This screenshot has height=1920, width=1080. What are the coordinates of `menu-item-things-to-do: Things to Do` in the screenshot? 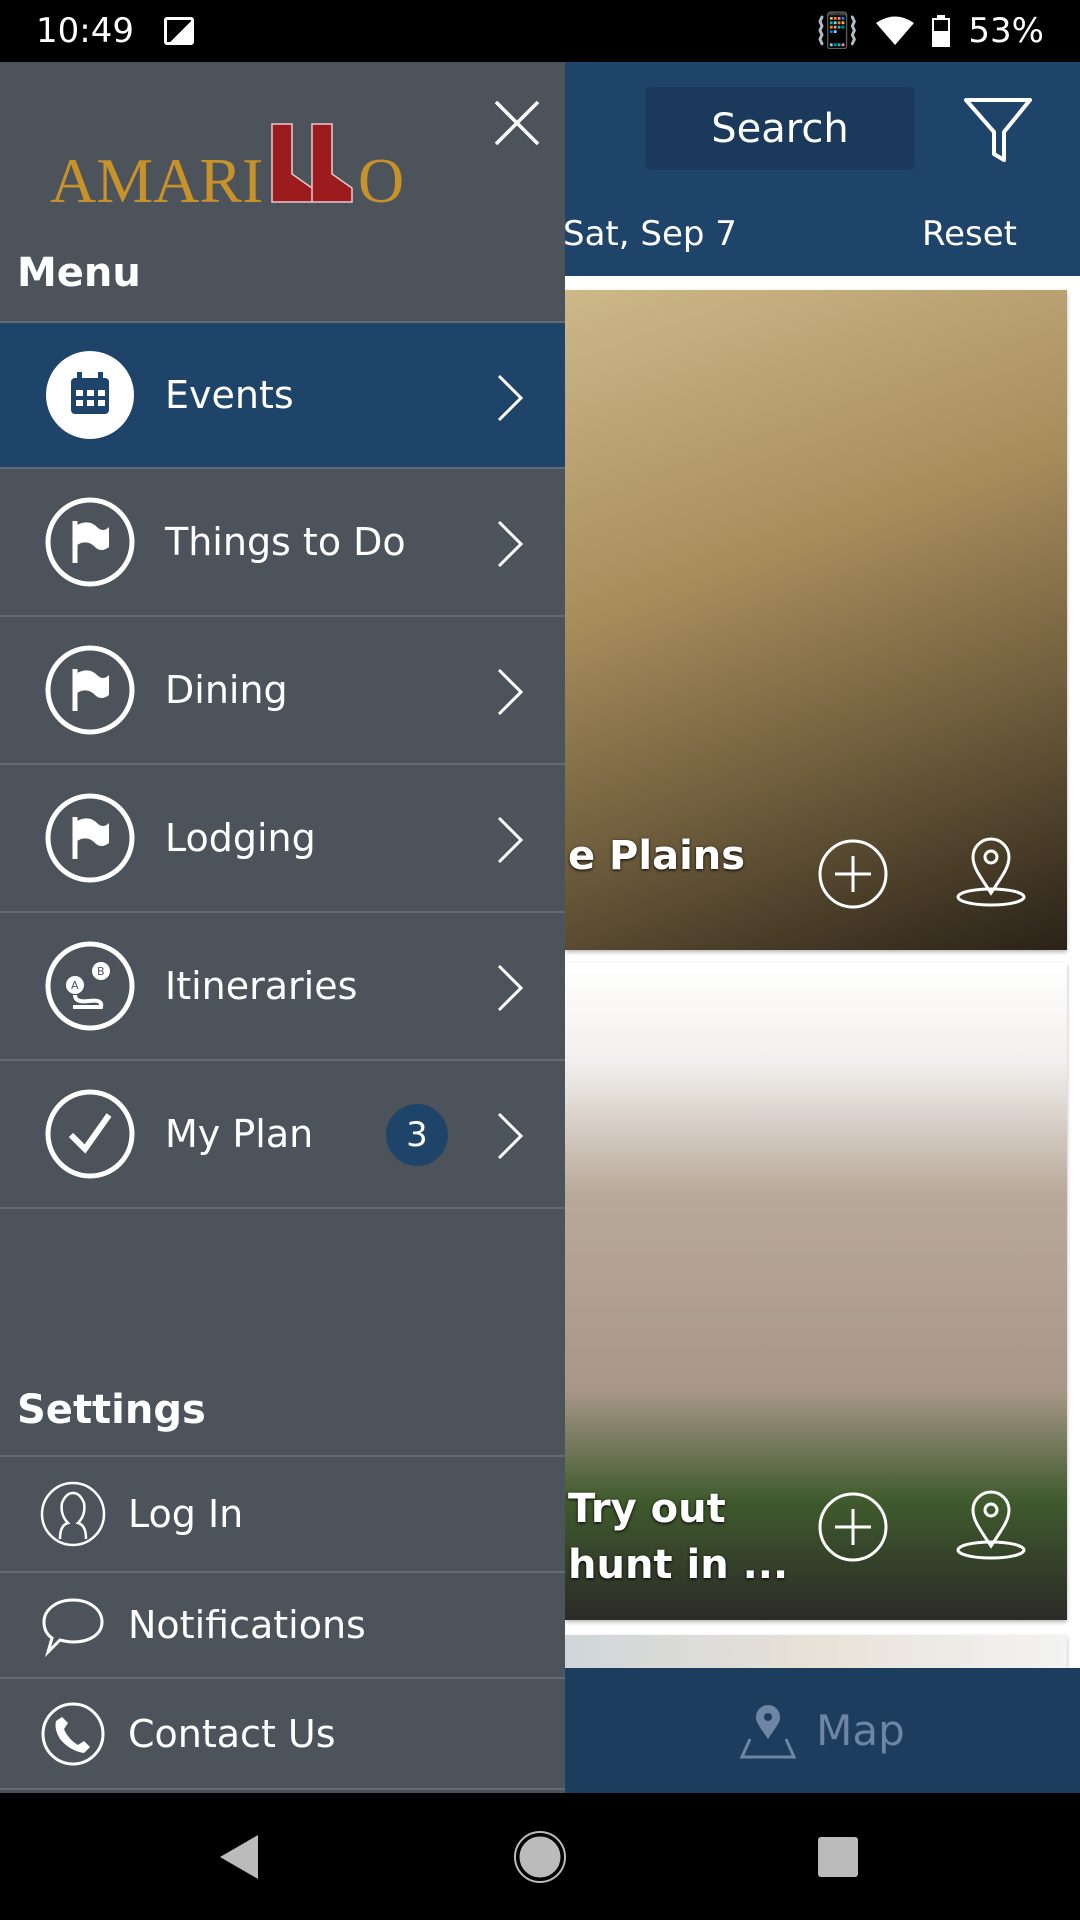 It's located at (282, 543).